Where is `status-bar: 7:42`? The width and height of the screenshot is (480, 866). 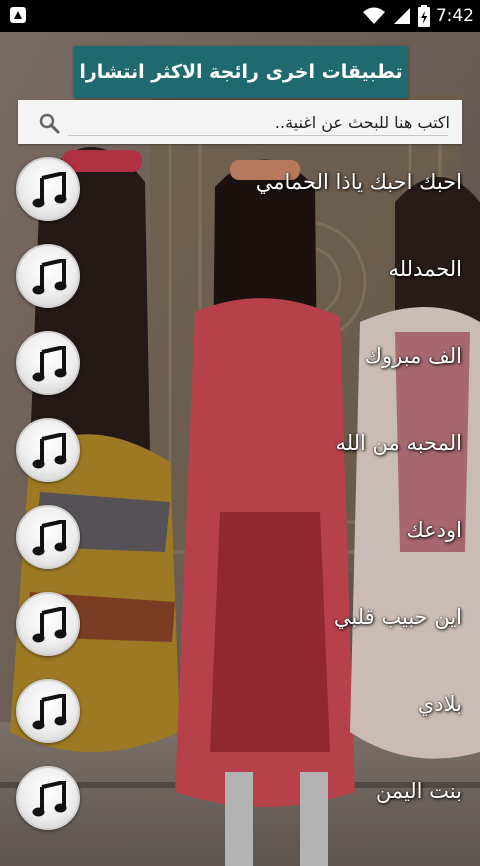
status-bar: 7:42 is located at coordinates (240, 16).